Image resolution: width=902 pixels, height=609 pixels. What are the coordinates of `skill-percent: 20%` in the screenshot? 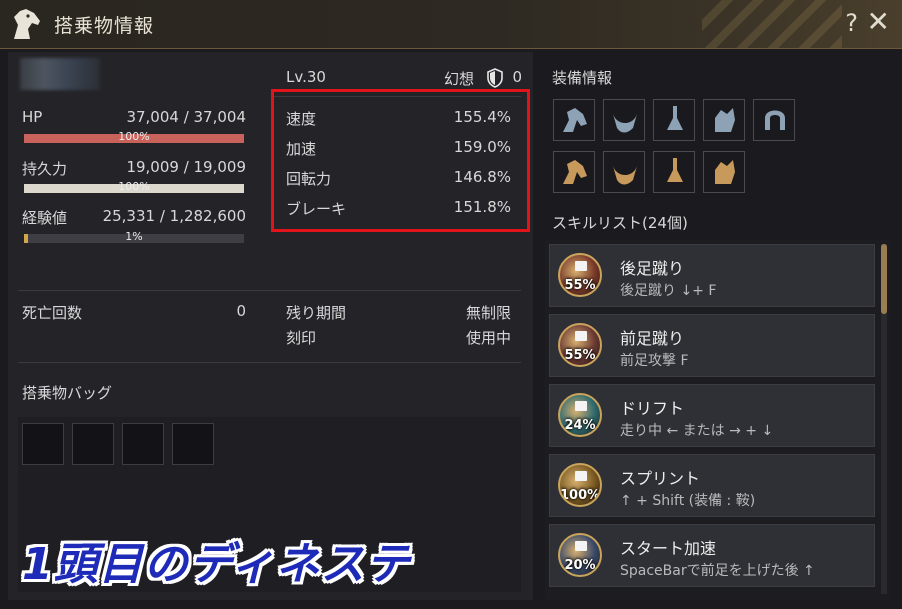 It's located at (580, 565).